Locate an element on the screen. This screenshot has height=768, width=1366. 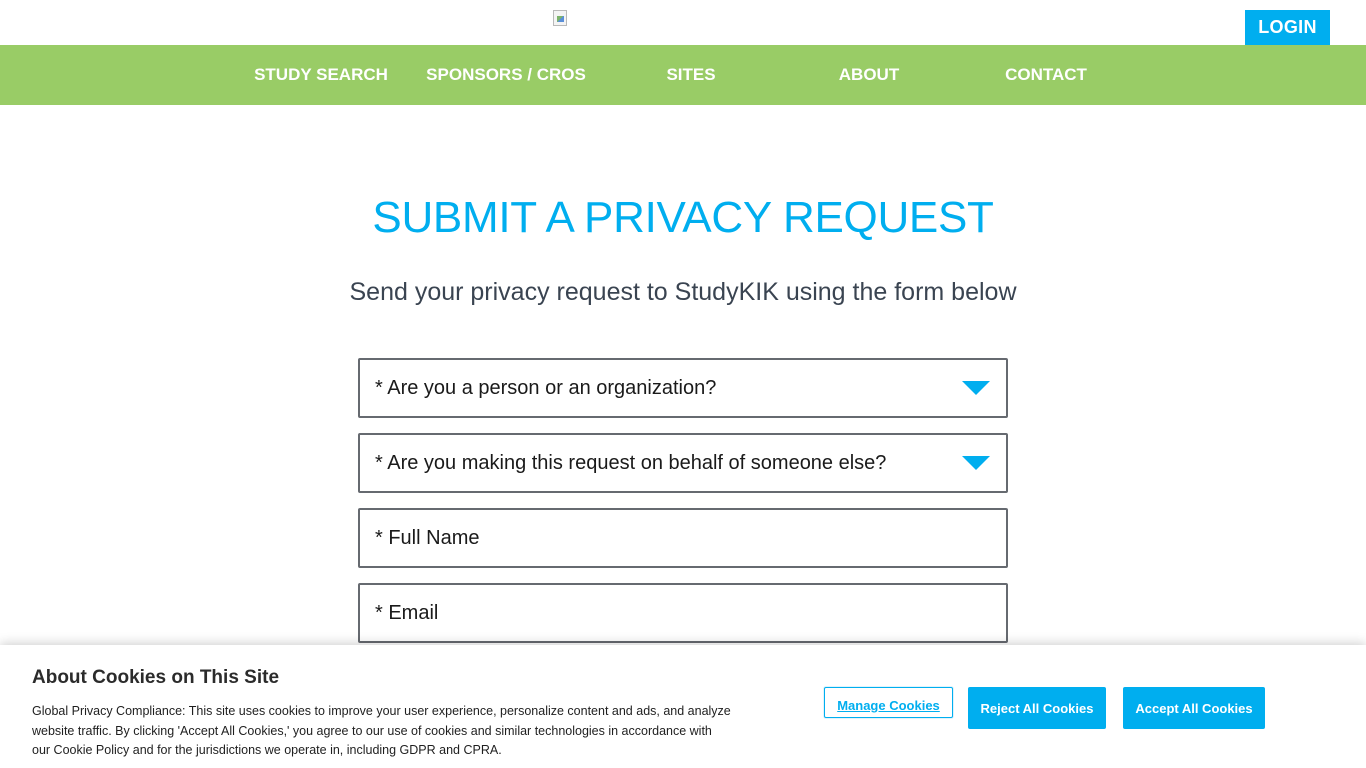
nav-item-contact: CONTACT is located at coordinates (1046, 75).